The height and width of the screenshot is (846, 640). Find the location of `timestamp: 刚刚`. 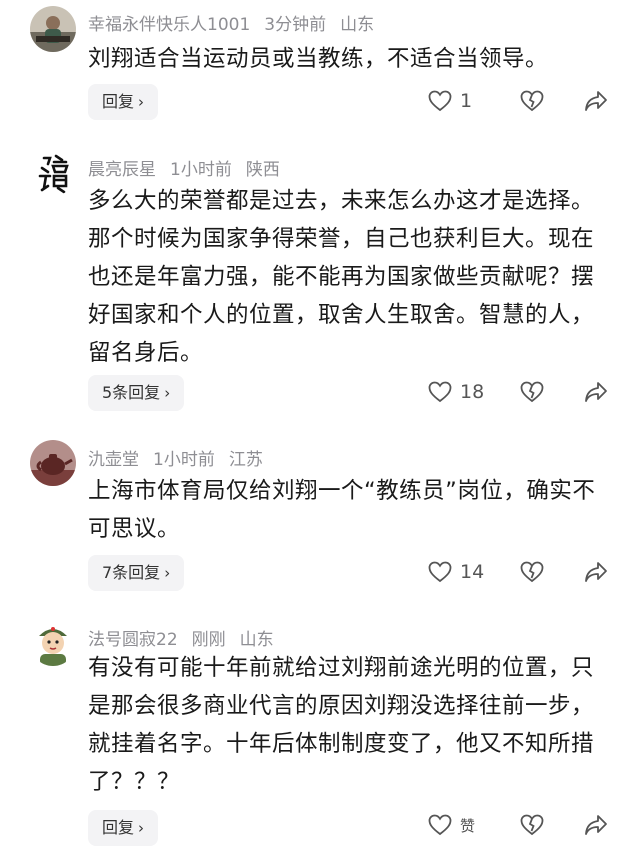

timestamp: 刚刚 is located at coordinates (208, 640).